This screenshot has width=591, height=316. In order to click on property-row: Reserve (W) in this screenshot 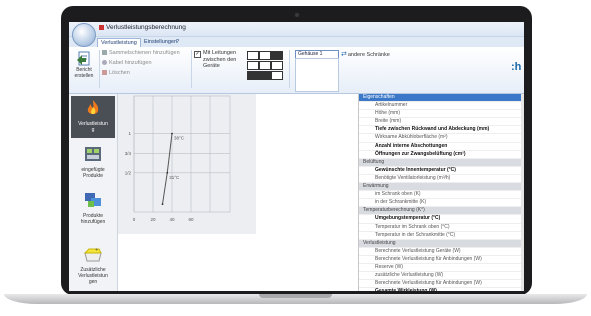, I will do `click(441, 268)`.